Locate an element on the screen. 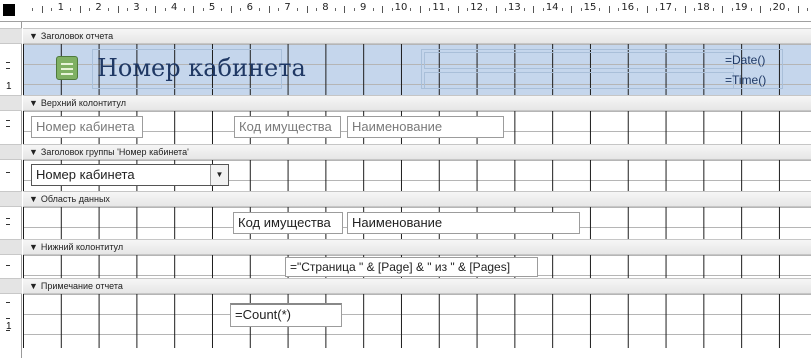 The height and width of the screenshot is (358, 811). ruler-number: 4 is located at coordinates (174, 7).